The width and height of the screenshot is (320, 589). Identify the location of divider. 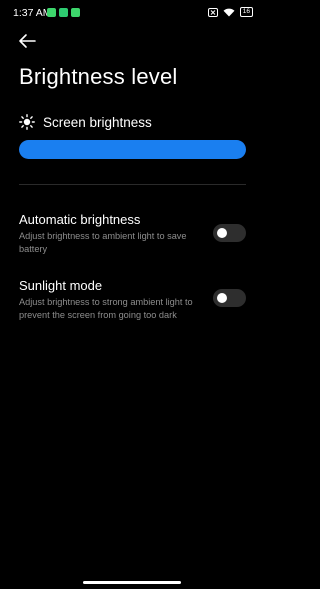
(132, 184).